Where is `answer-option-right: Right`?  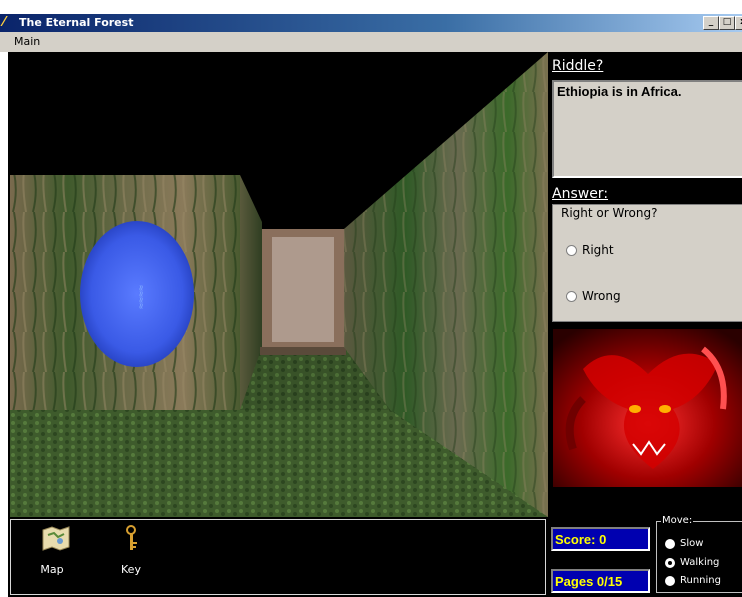
answer-option-right: Right is located at coordinates (590, 250).